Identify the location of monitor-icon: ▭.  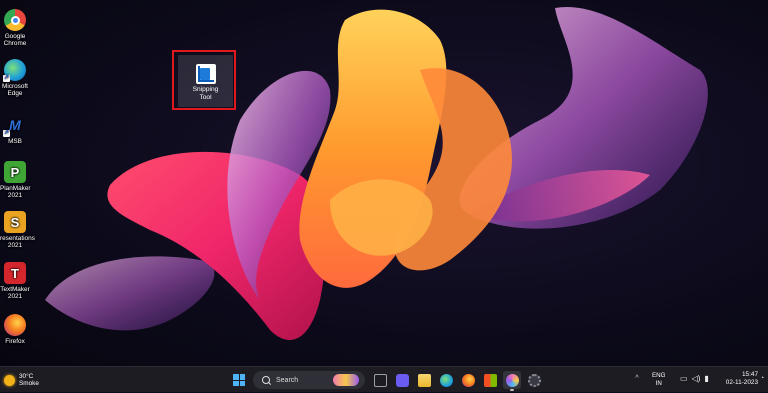
(684, 378).